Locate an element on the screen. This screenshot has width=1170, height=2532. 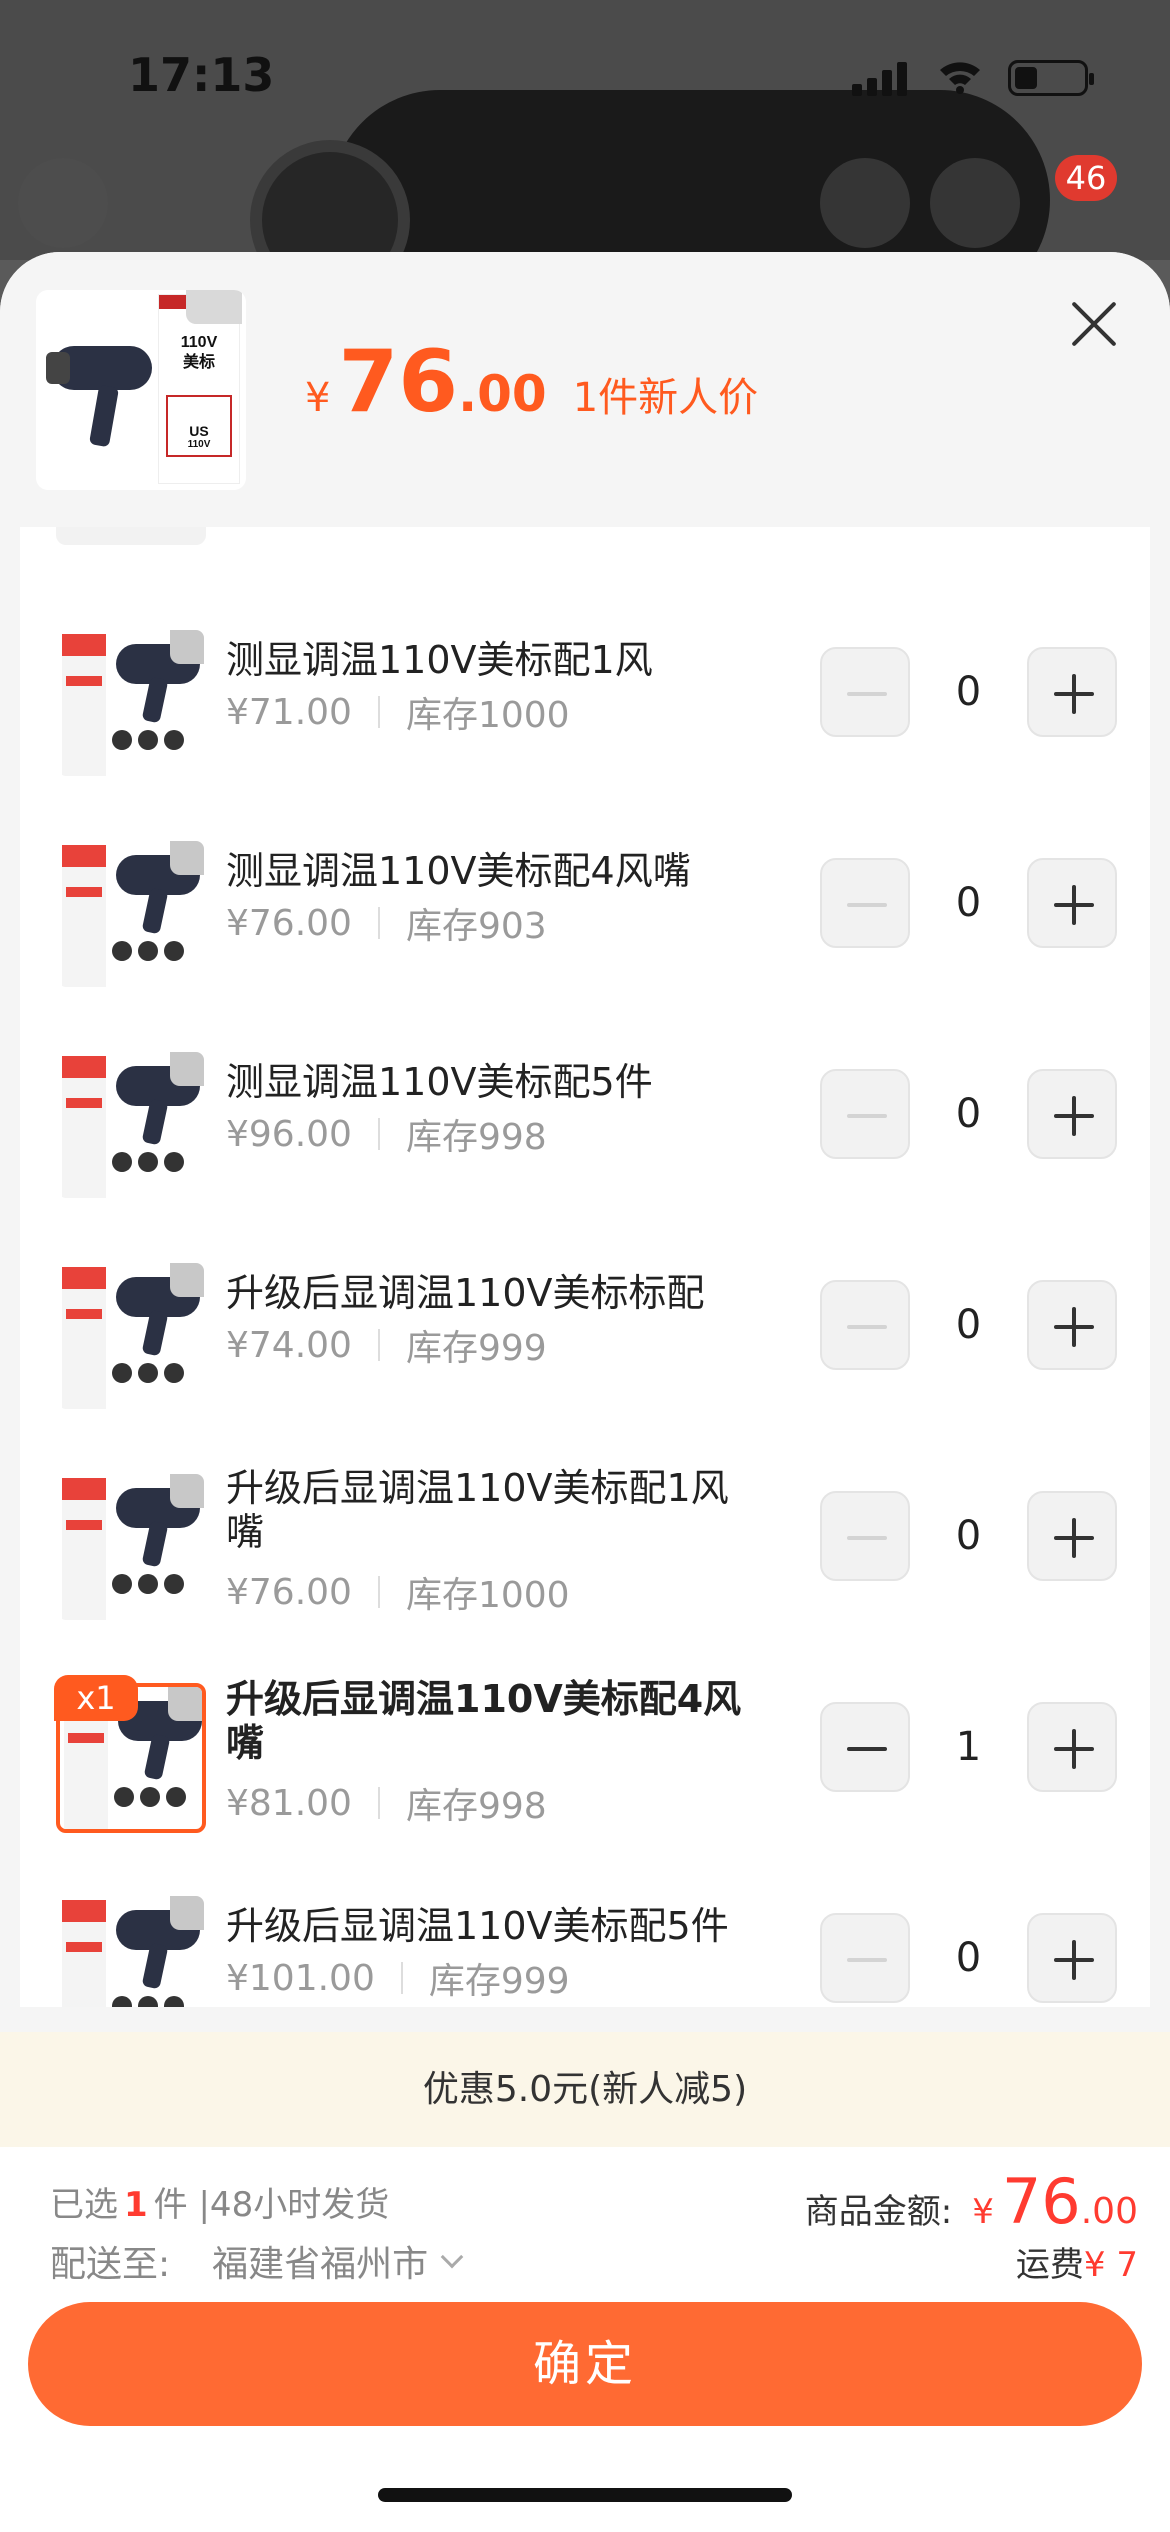
variant-meta: ¥76.00 库存1000 is located at coordinates (398, 1592).